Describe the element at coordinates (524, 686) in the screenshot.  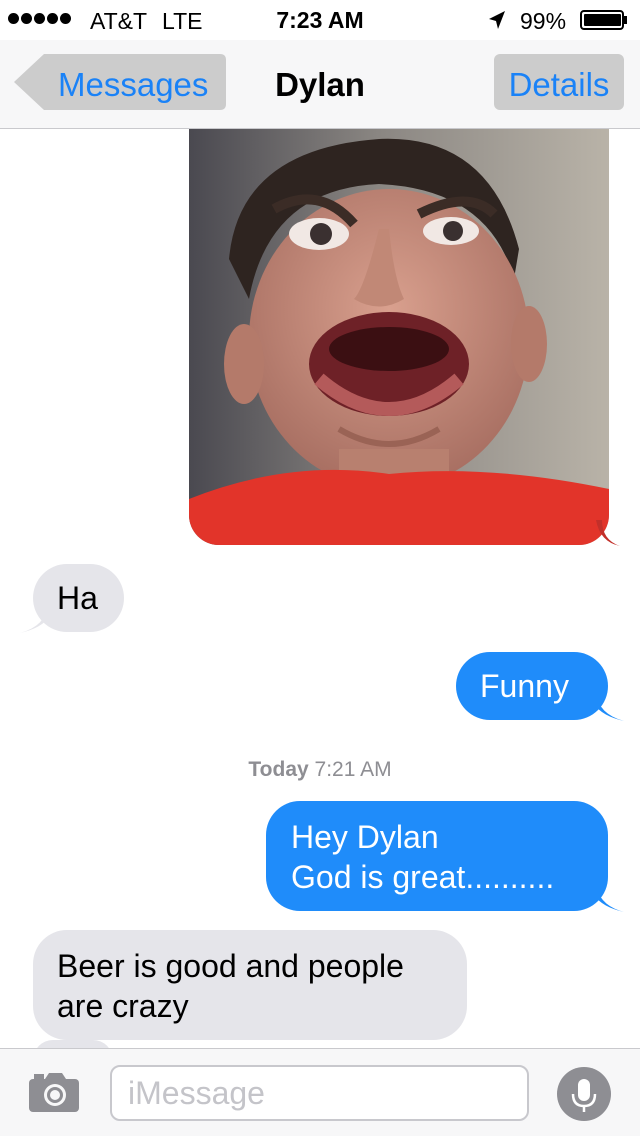
I see `message-text: Funny` at that location.